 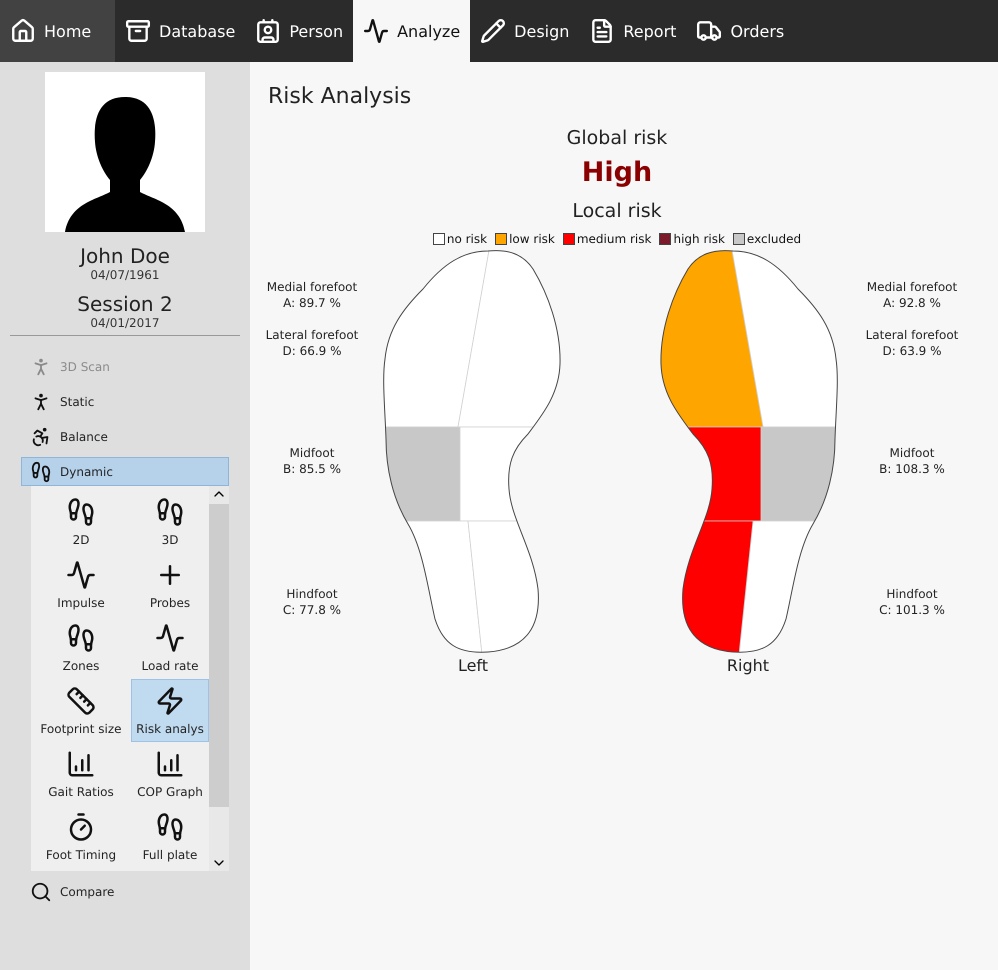 What do you see at coordinates (614, 239) in the screenshot?
I see `legend-label: medium risk` at bounding box center [614, 239].